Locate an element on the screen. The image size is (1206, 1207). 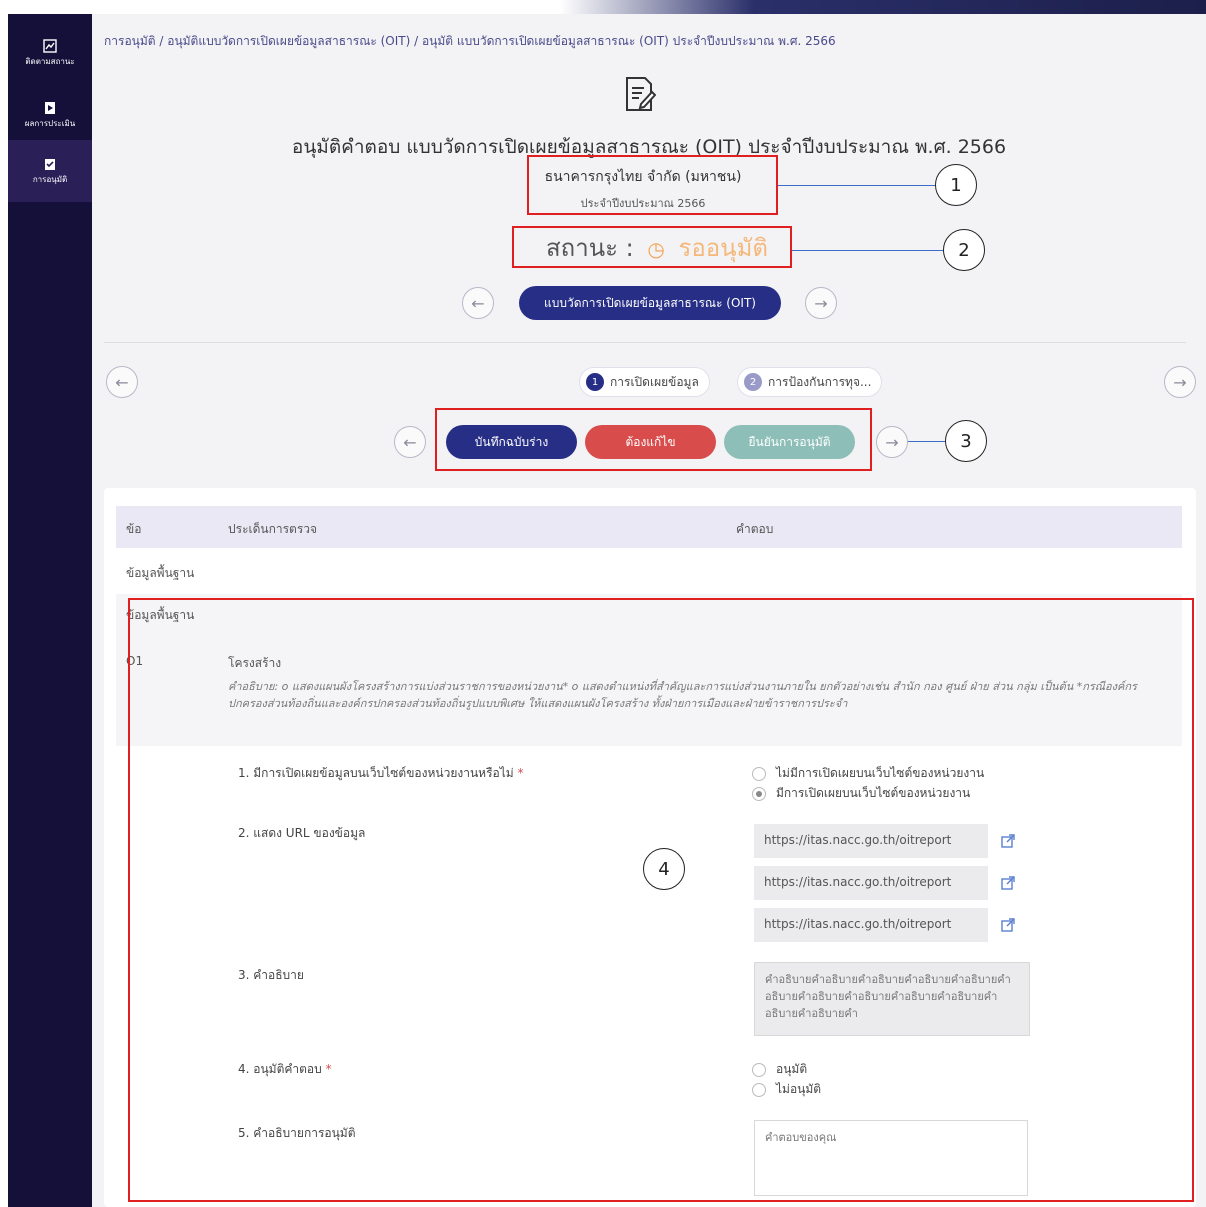
top-bar is located at coordinates (603, 7).